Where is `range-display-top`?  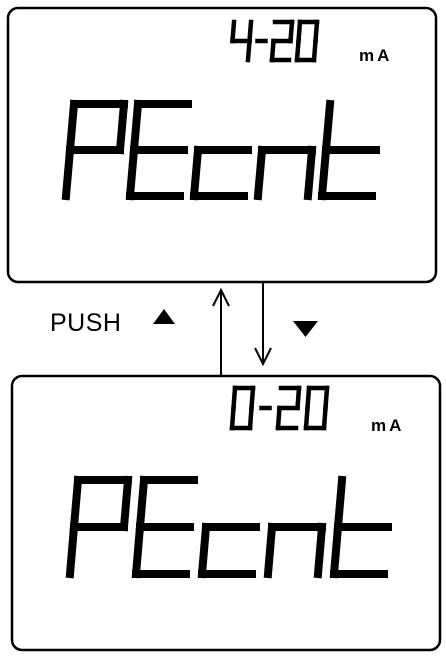 range-display-top is located at coordinates (275, 41).